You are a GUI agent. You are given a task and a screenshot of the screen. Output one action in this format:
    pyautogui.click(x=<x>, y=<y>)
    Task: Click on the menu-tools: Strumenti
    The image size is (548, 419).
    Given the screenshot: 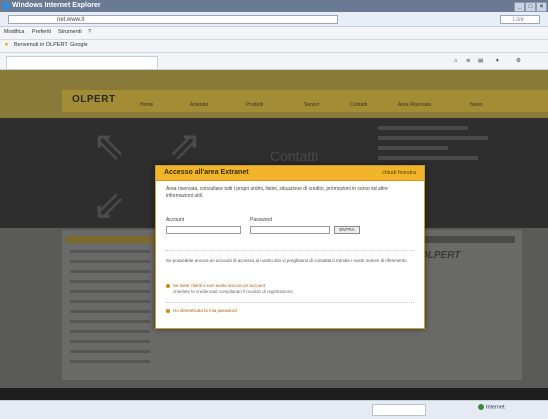 What is the action you would take?
    pyautogui.click(x=70, y=32)
    